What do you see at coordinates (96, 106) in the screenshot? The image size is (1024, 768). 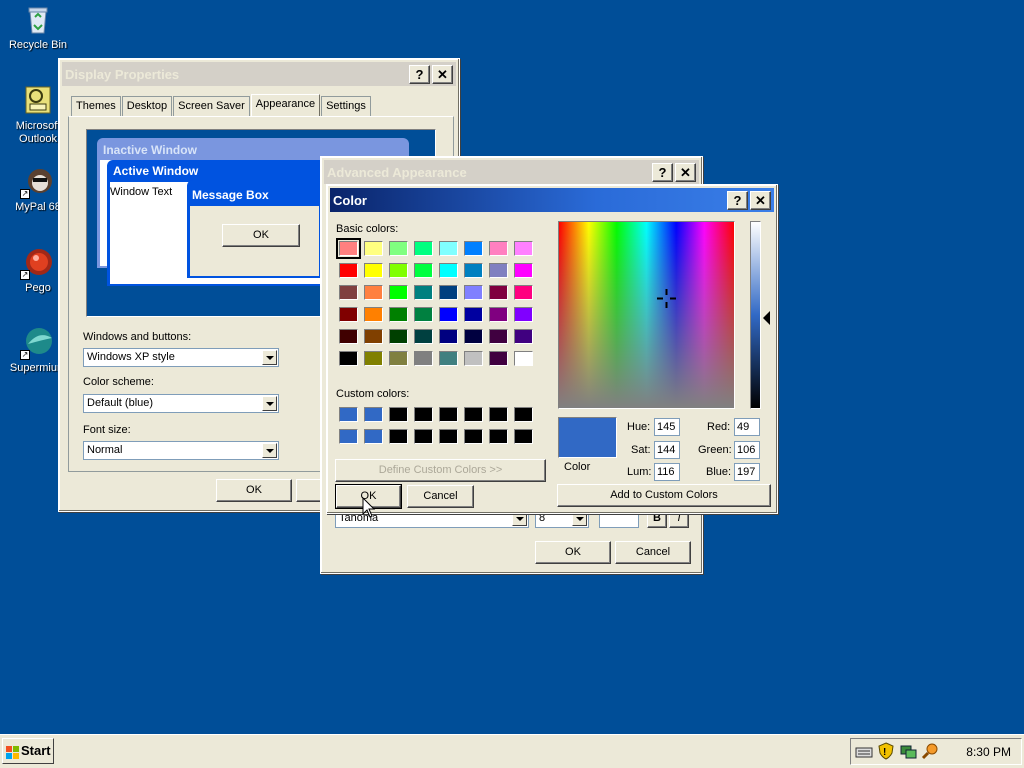 I see `tab-themes: Themes` at bounding box center [96, 106].